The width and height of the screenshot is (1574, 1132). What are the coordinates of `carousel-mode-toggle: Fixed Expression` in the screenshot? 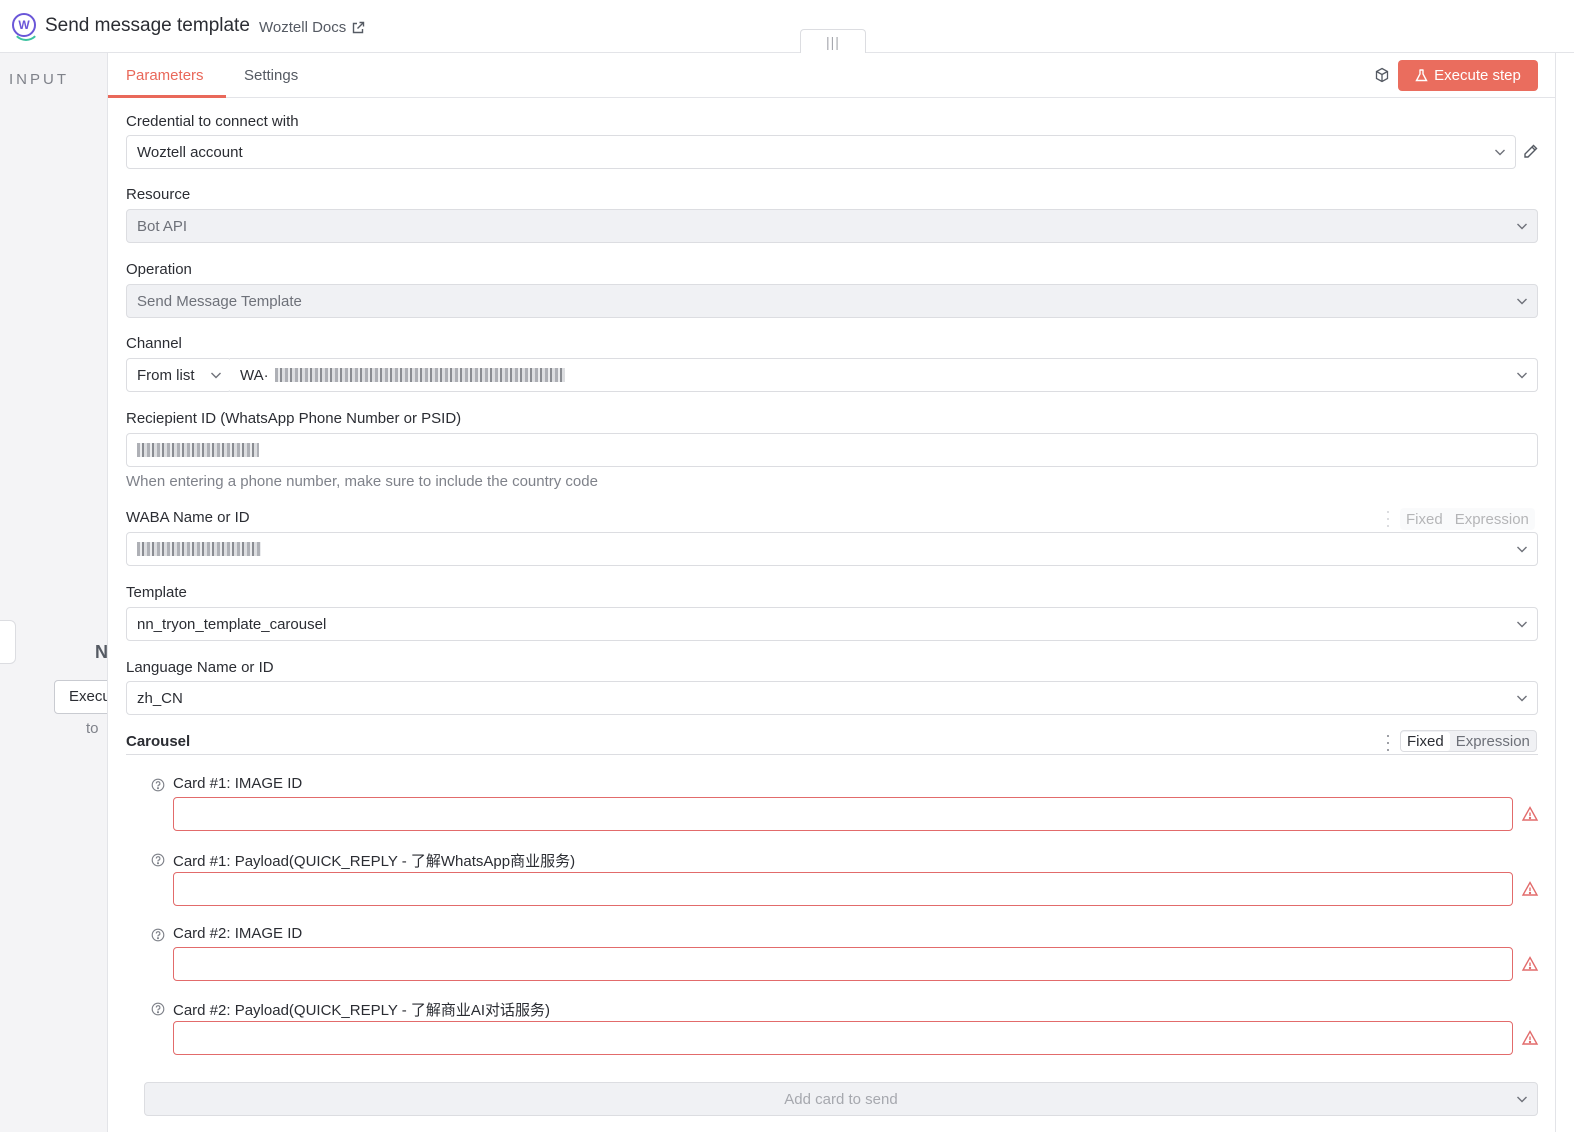 It's located at (1468, 741).